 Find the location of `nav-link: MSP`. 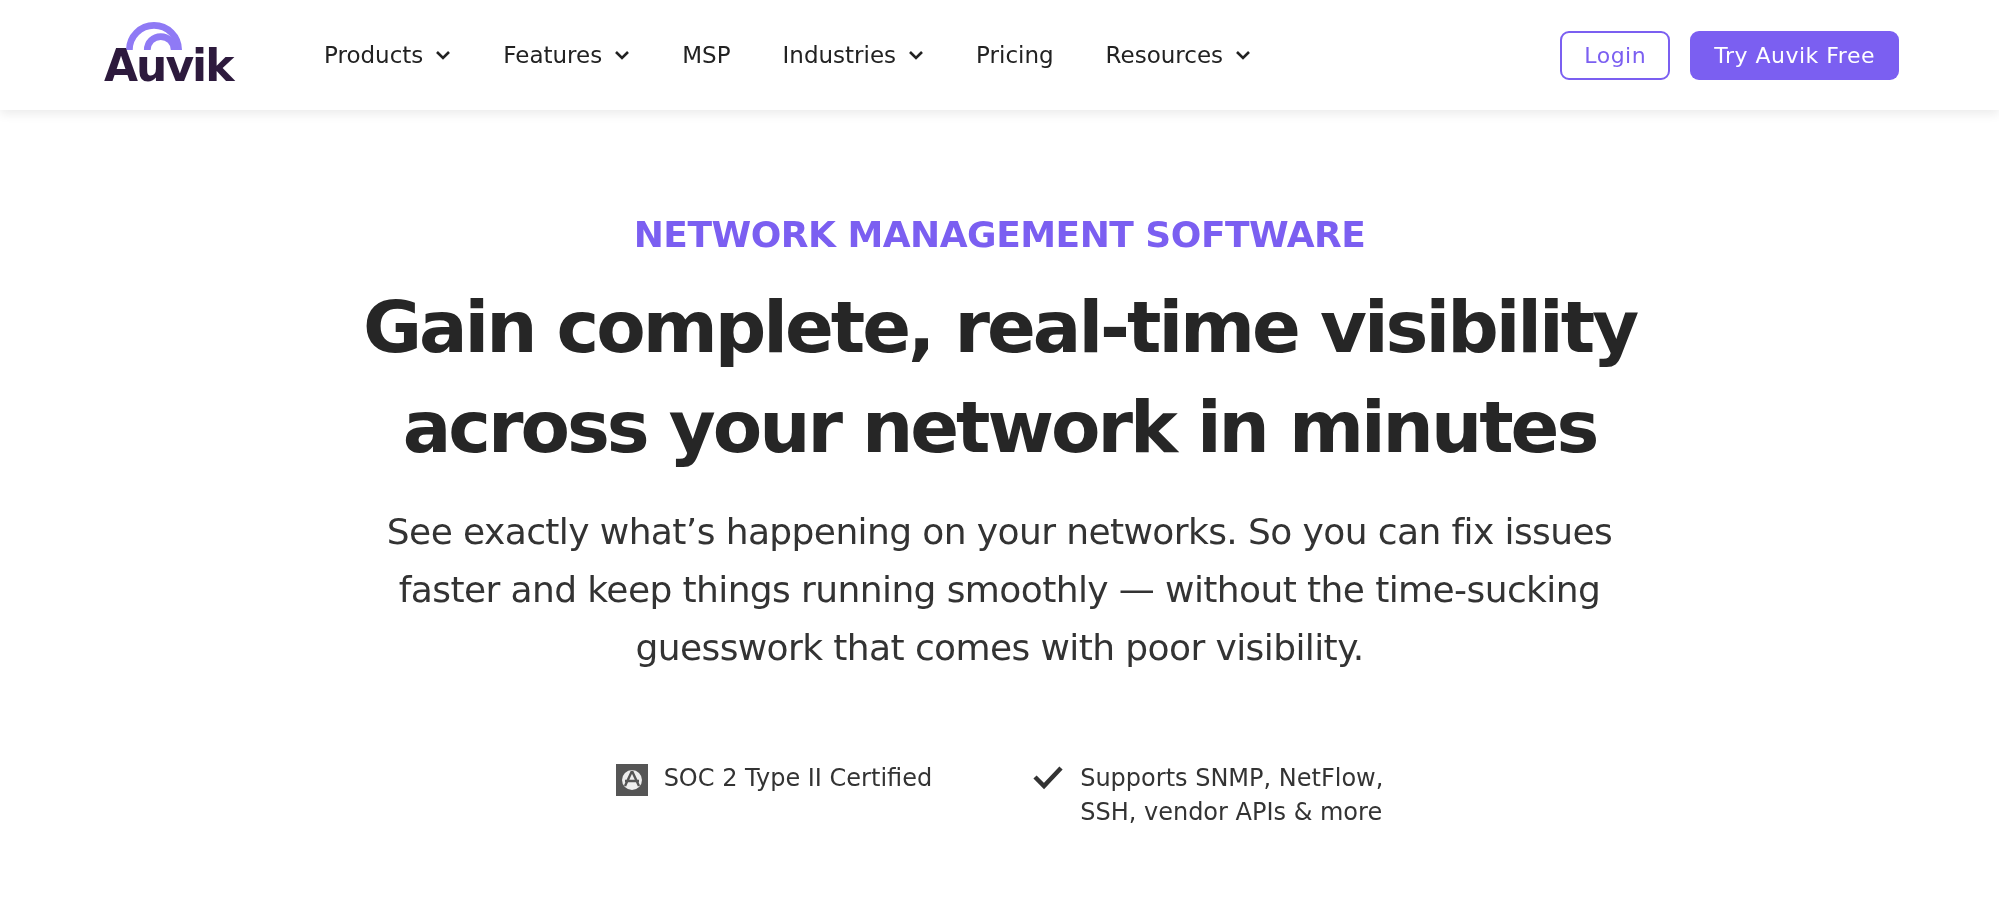

nav-link: MSP is located at coordinates (706, 55).